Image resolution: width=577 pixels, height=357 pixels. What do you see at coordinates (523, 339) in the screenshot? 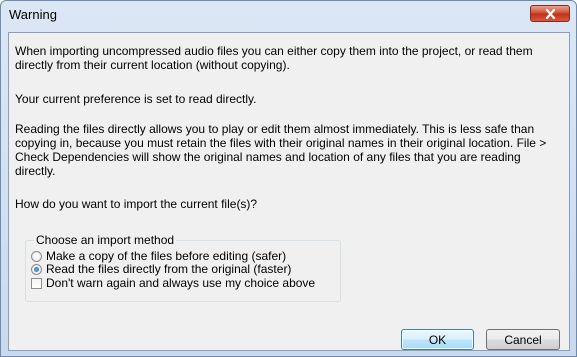
I see `cancel-button: Cancel` at bounding box center [523, 339].